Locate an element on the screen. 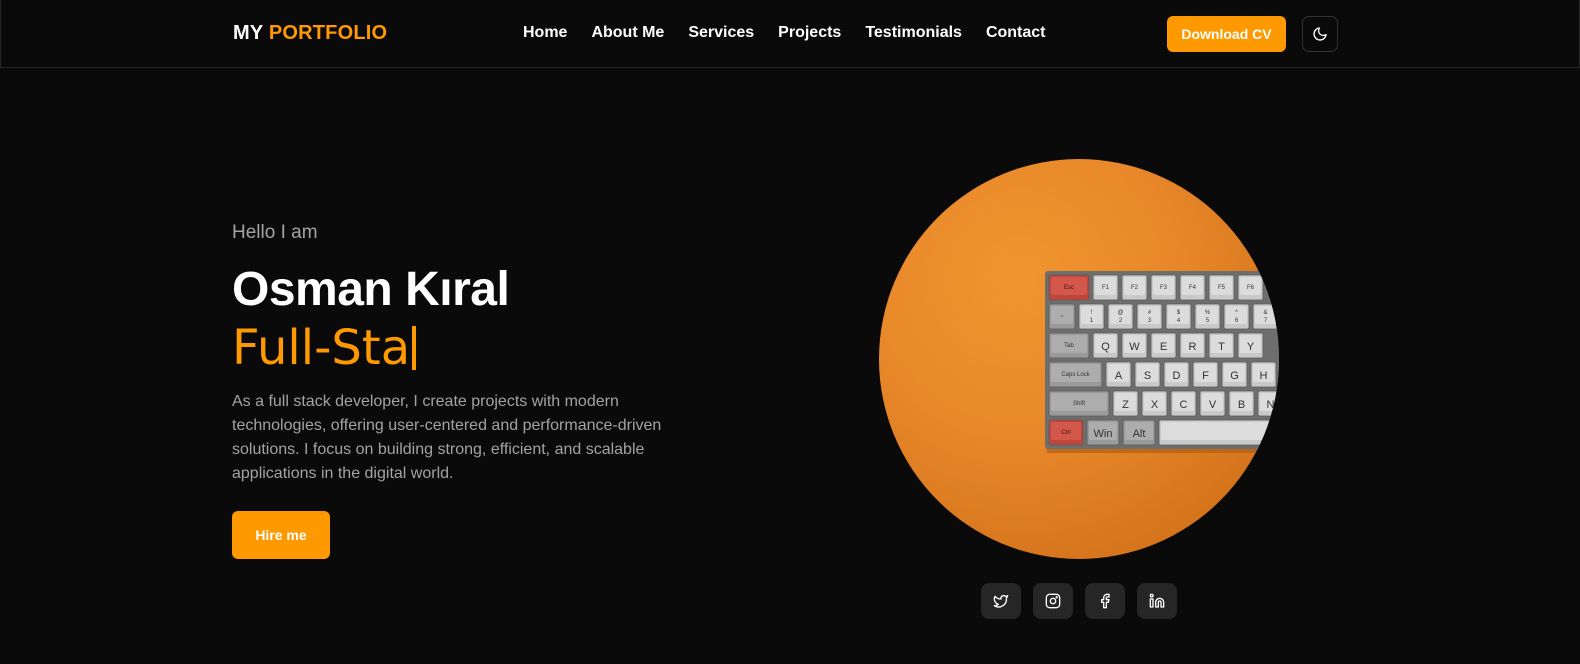  nav-link-contact: Contact is located at coordinates (1016, 32).